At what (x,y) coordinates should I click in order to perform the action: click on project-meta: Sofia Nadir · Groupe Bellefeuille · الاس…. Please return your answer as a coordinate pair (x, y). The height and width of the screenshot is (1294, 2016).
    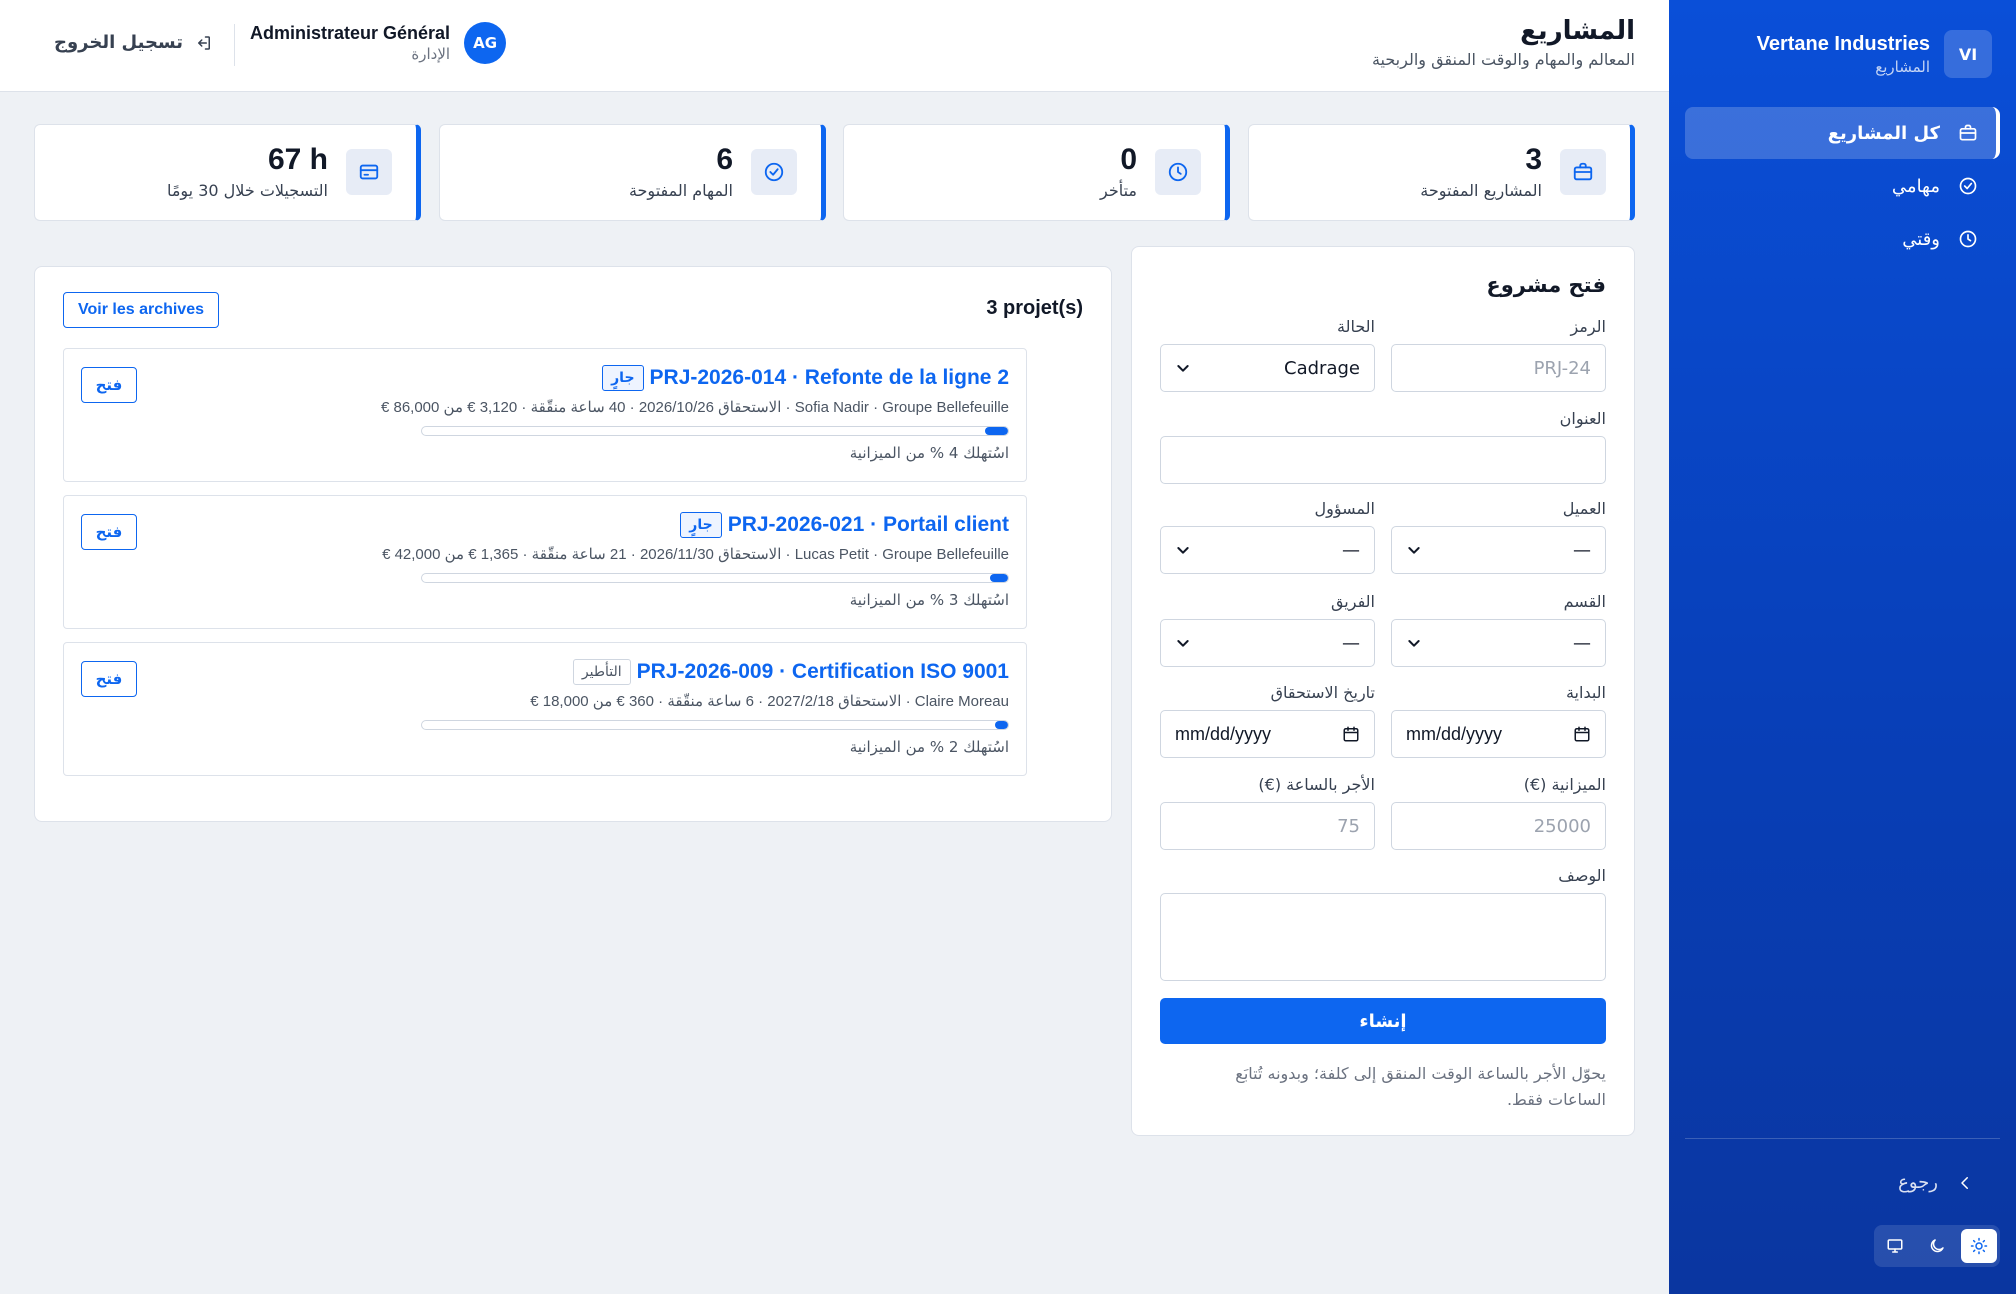
    Looking at the image, I should click on (694, 407).